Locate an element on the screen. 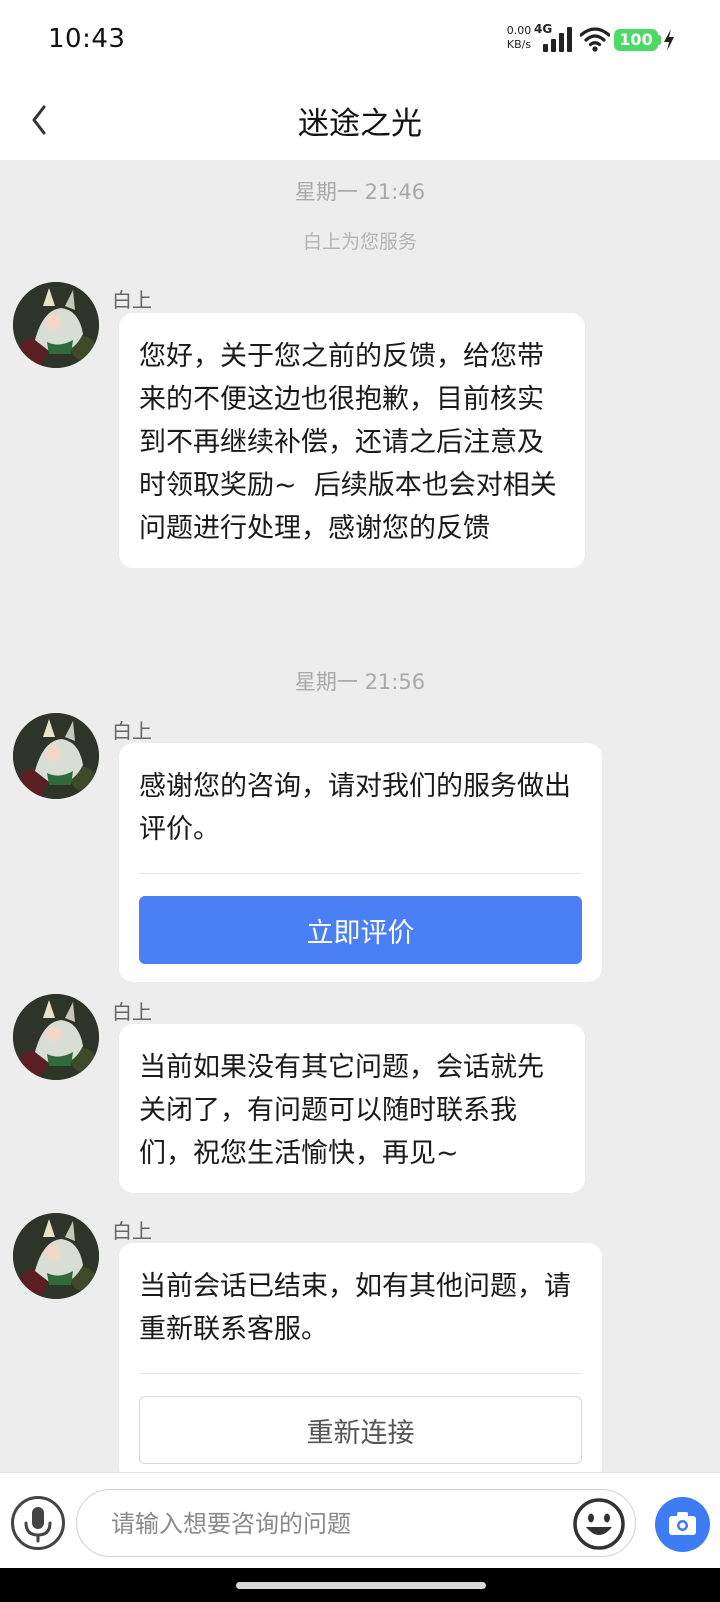  session-time: 星期一 21:46 is located at coordinates (360, 192).